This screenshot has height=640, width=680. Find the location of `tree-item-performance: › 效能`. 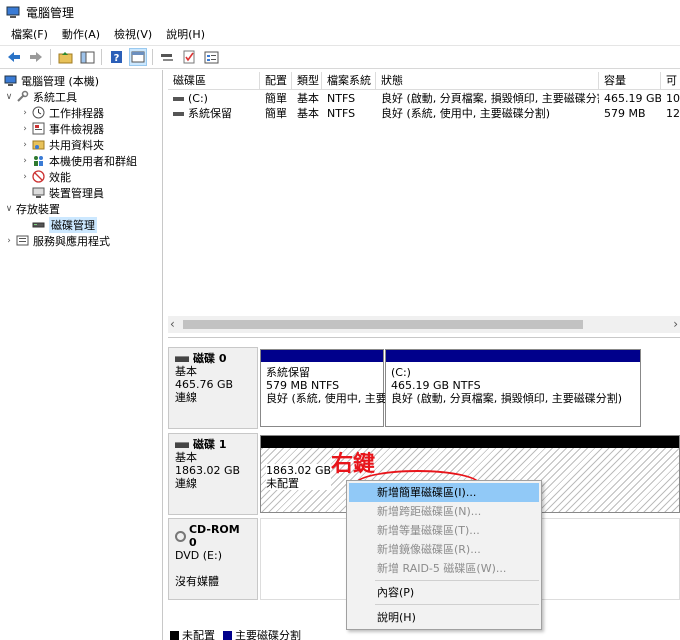

tree-item-performance: › 效能 is located at coordinates (45, 176).